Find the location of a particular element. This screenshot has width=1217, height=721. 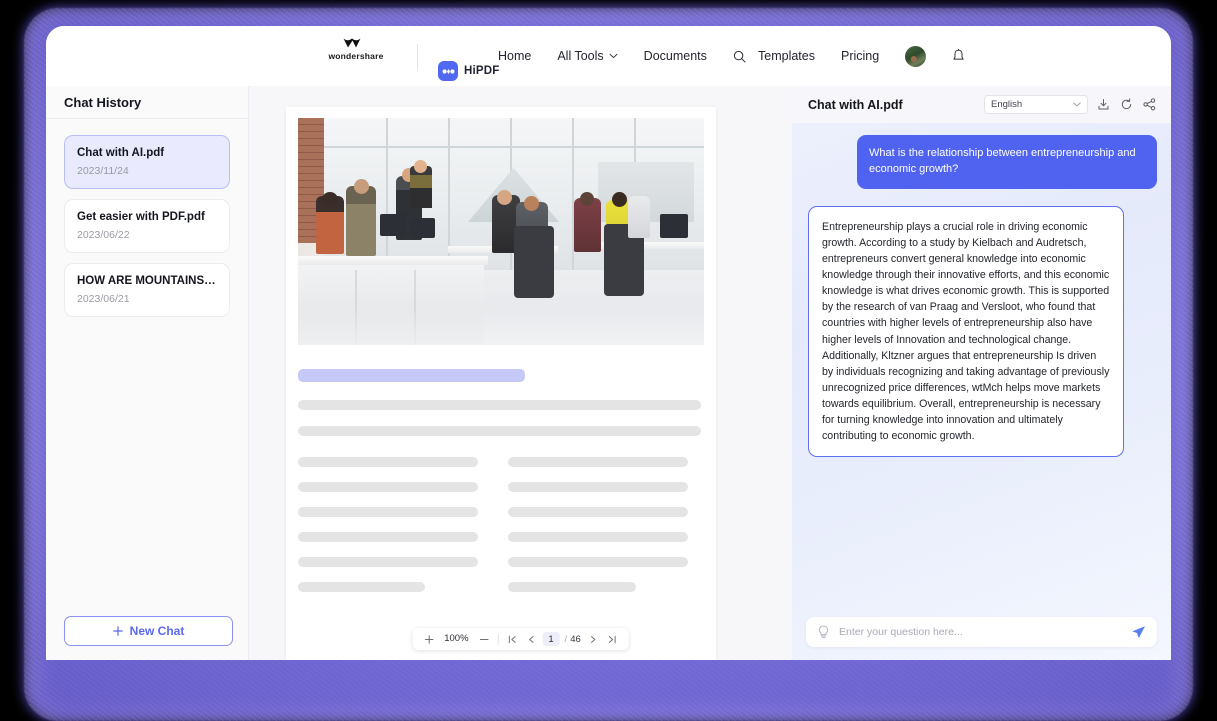

next-page-icon is located at coordinates (593, 639).